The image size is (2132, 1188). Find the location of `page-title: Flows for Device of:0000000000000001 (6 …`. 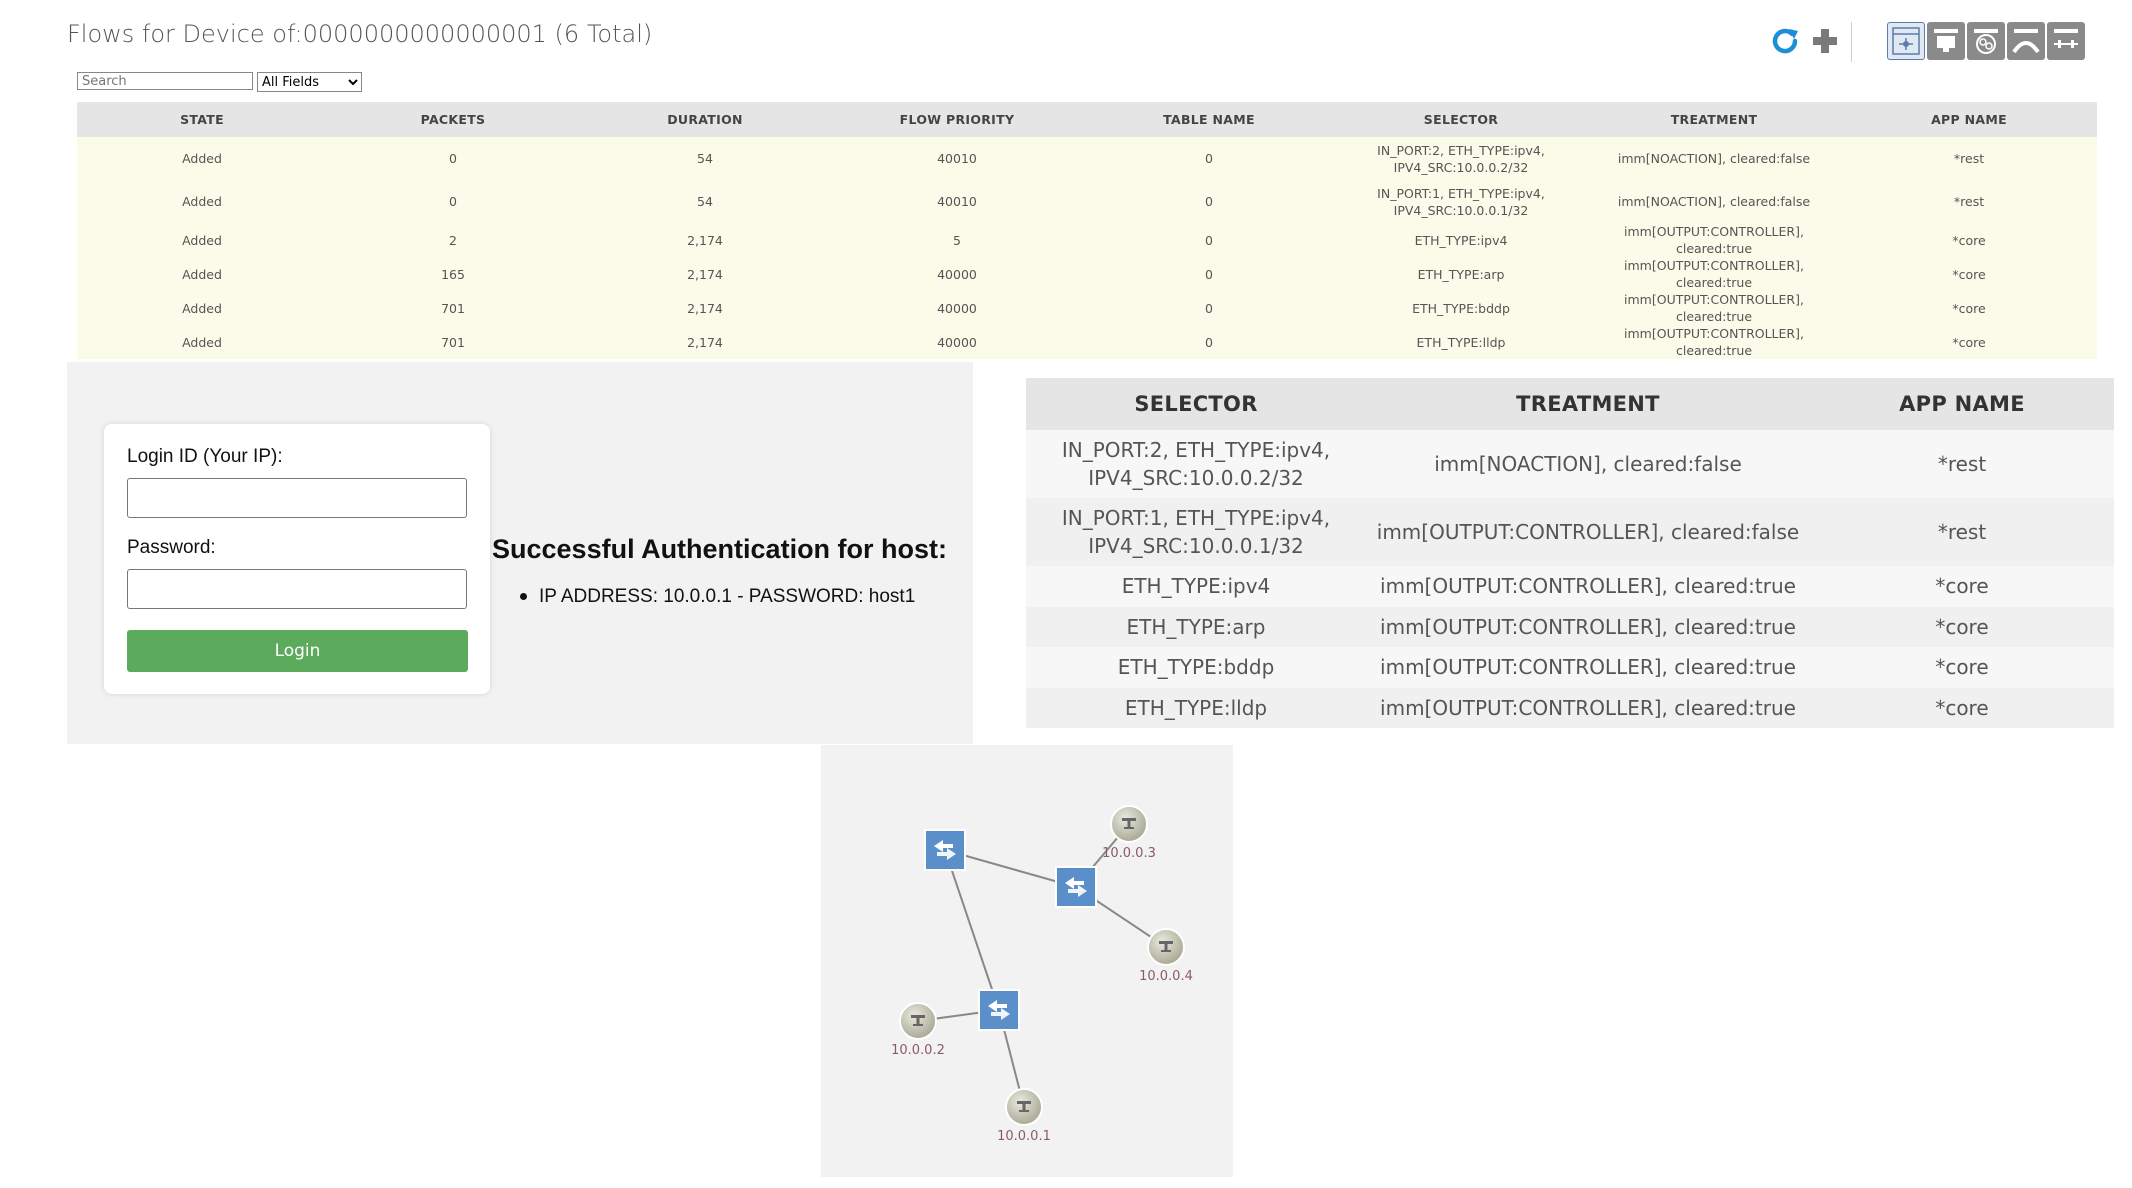

page-title: Flows for Device of:0000000000000001 (6 … is located at coordinates (360, 34).